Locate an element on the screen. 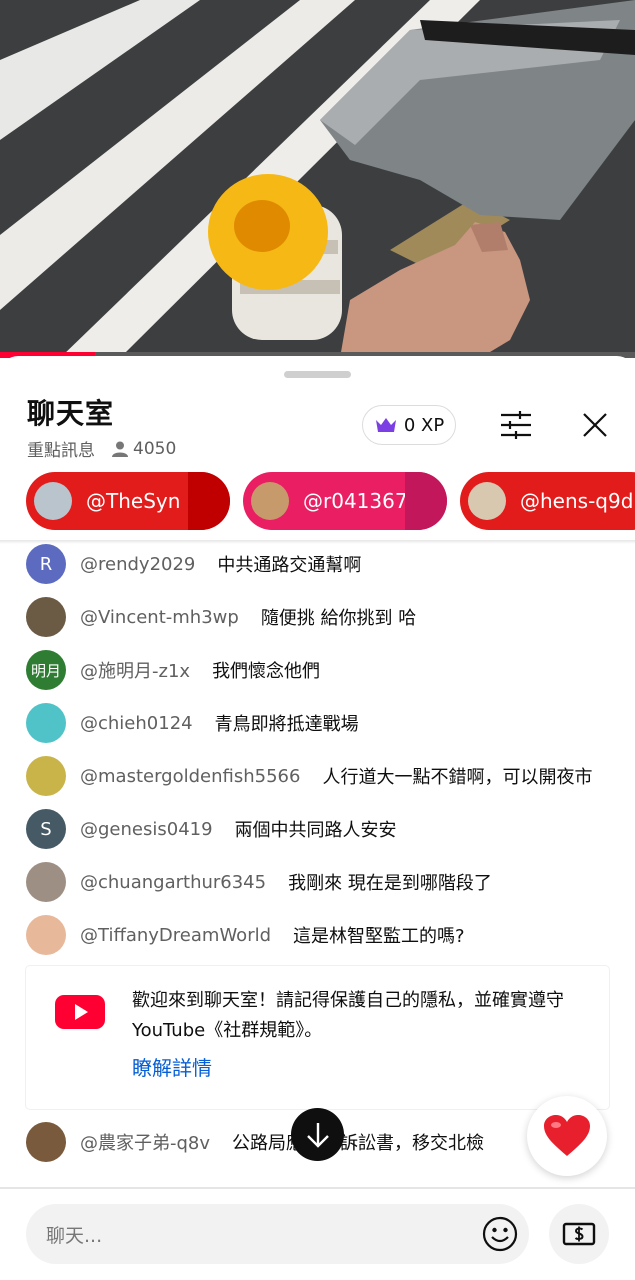  message-text: 兩個中共同路人安安 is located at coordinates (315, 830).